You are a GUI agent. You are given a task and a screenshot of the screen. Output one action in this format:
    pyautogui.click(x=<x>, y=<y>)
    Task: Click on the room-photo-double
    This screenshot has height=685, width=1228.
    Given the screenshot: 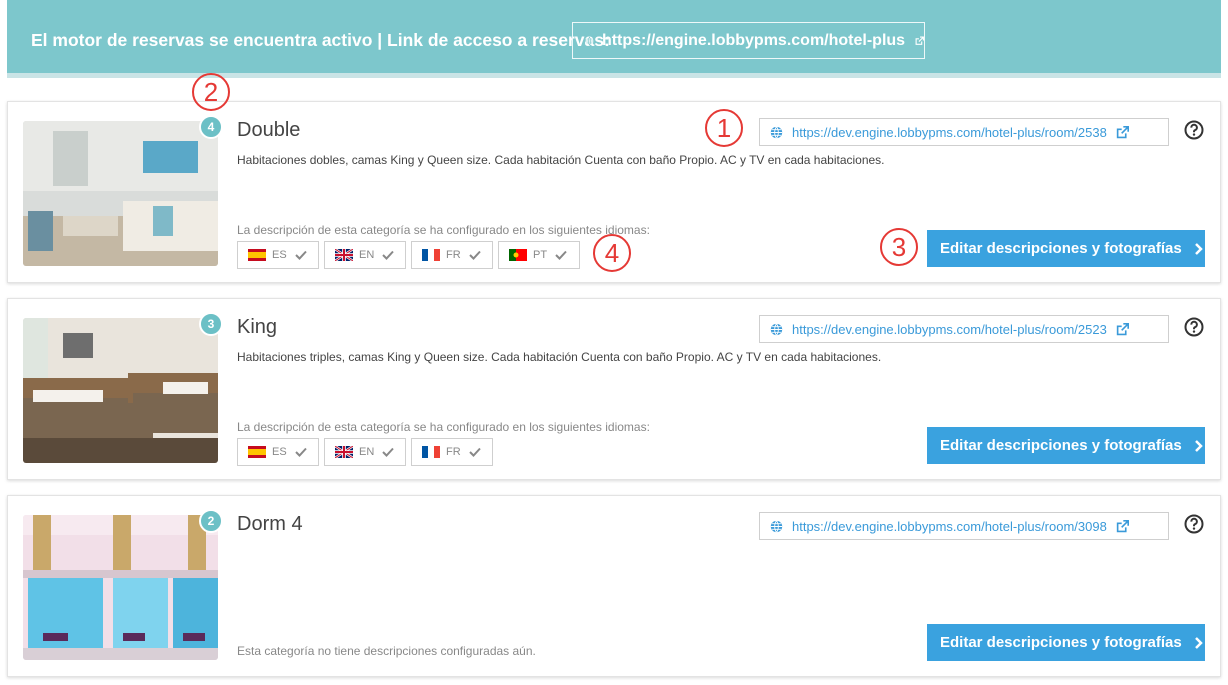 What is the action you would take?
    pyautogui.click(x=120, y=193)
    